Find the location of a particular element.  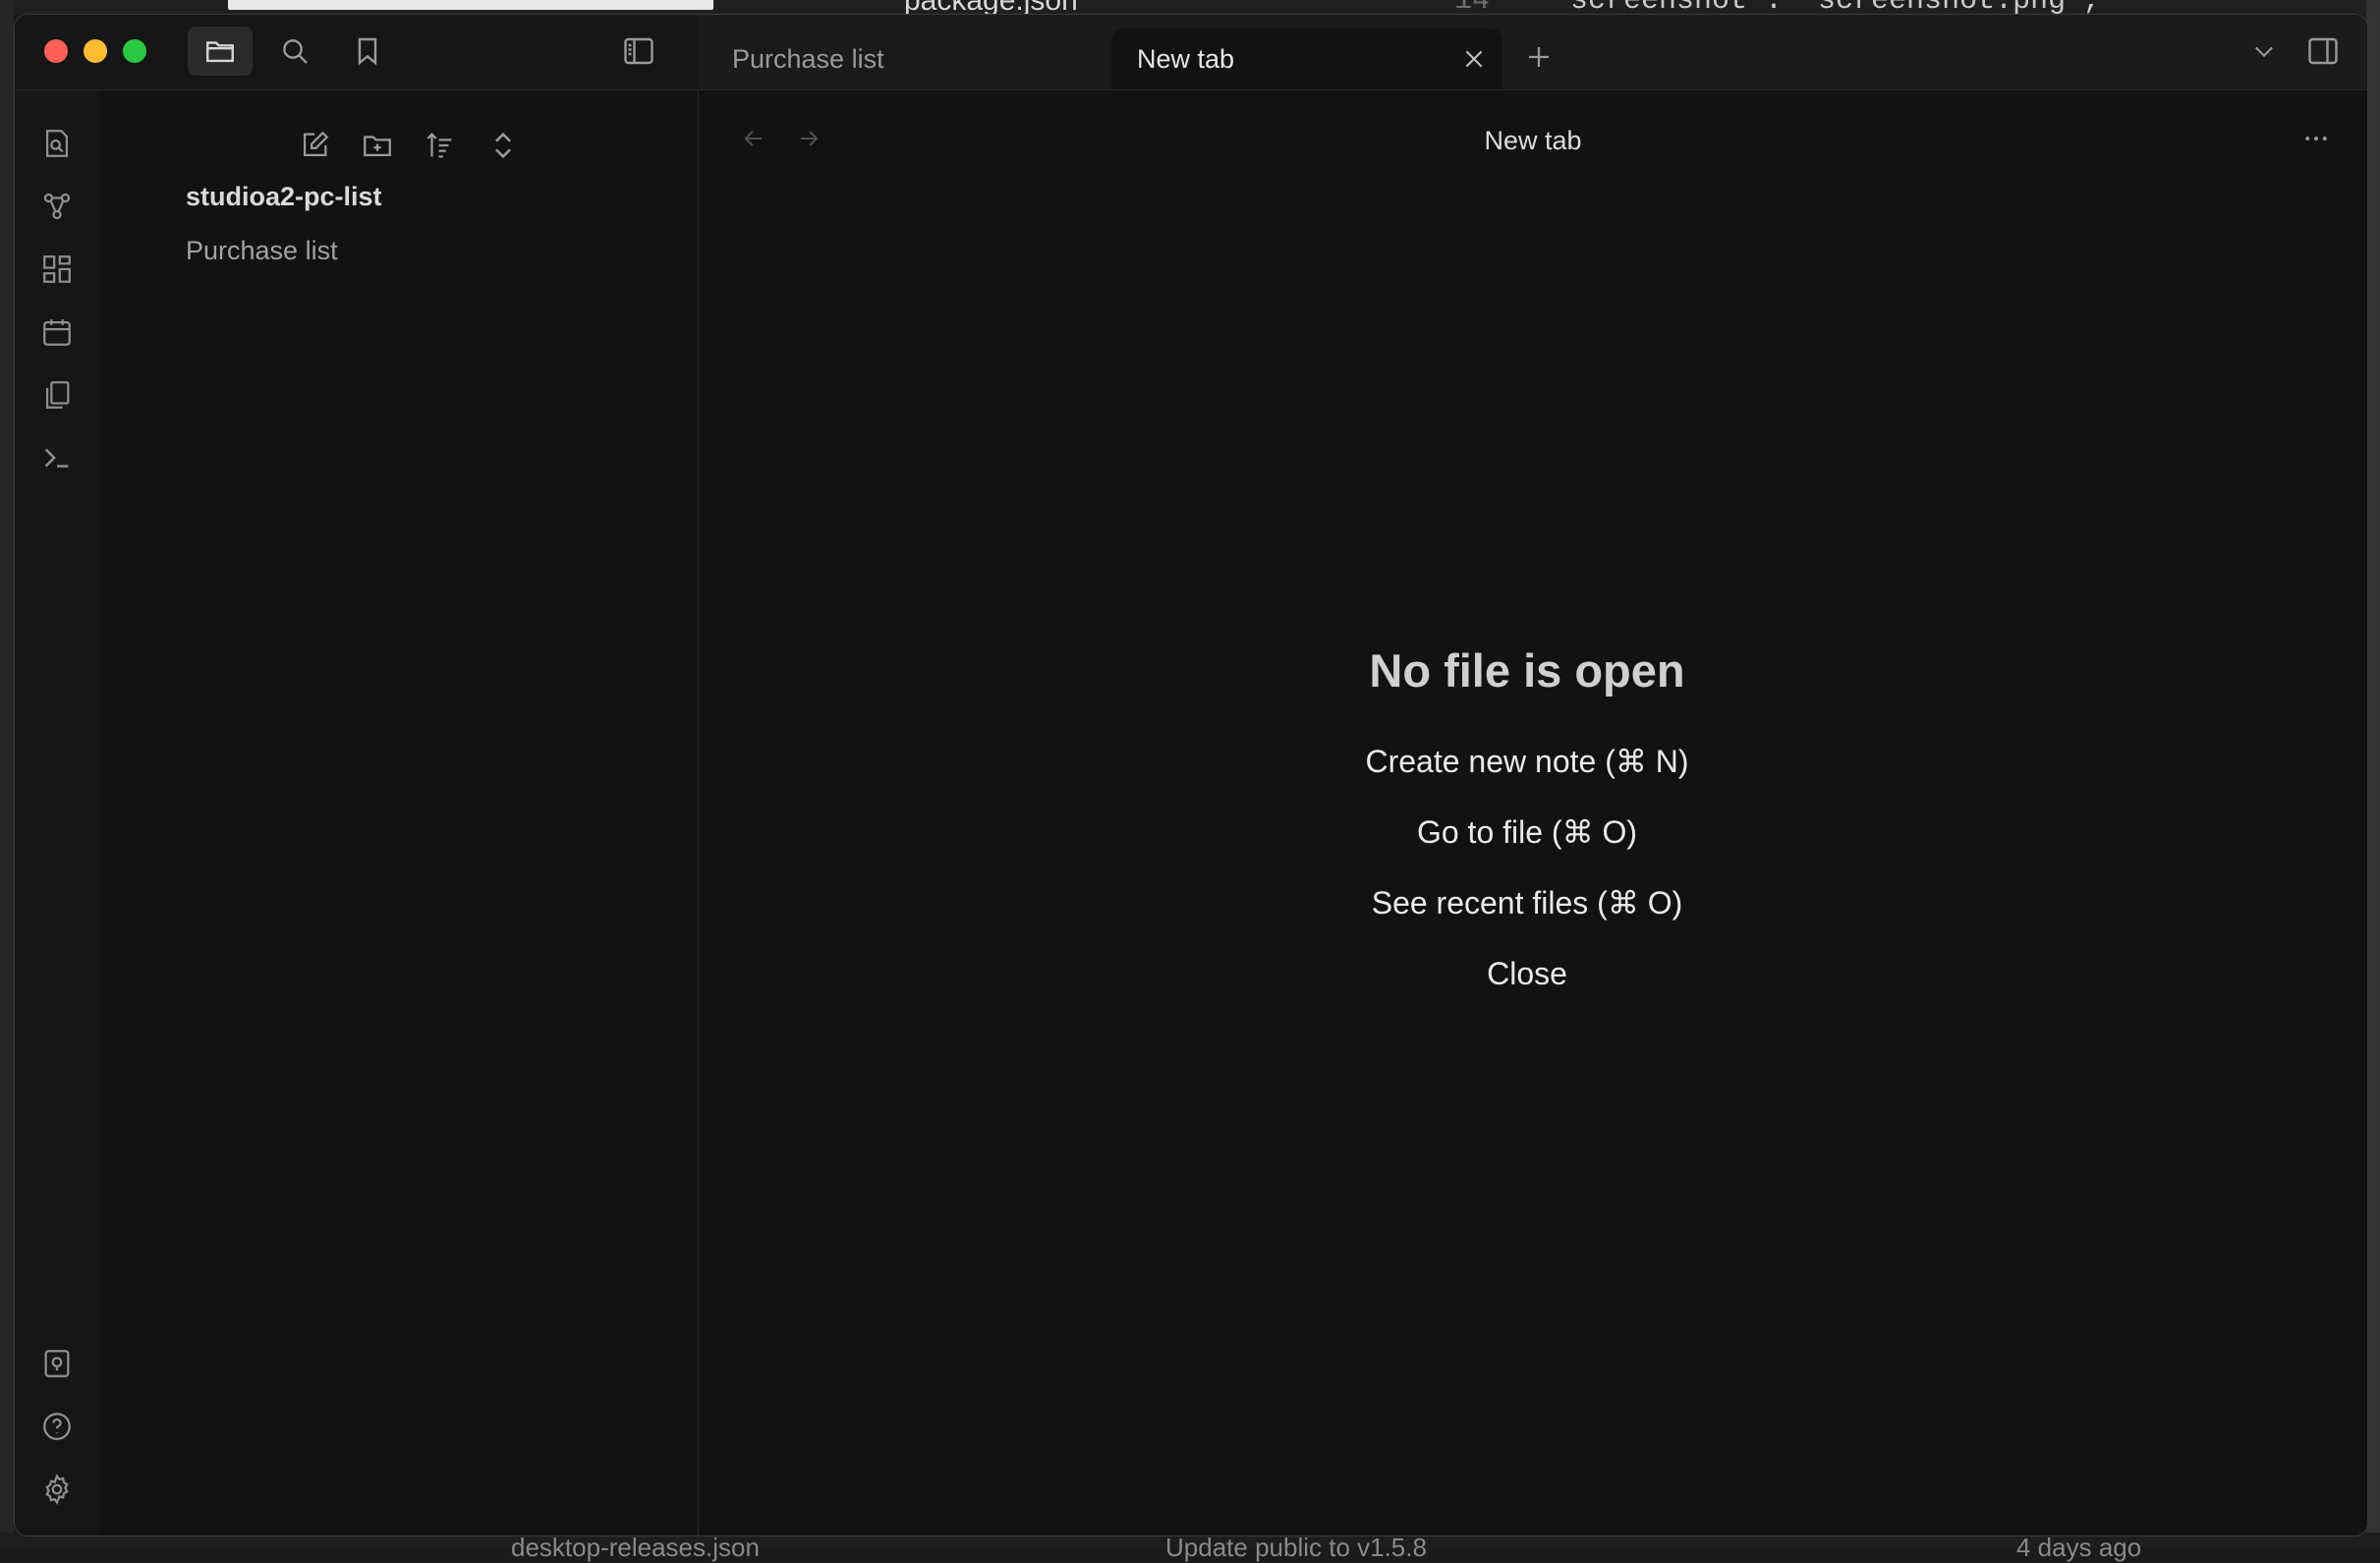

see-recent-files-link: See recent files (⌘ O) is located at coordinates (1527, 903).